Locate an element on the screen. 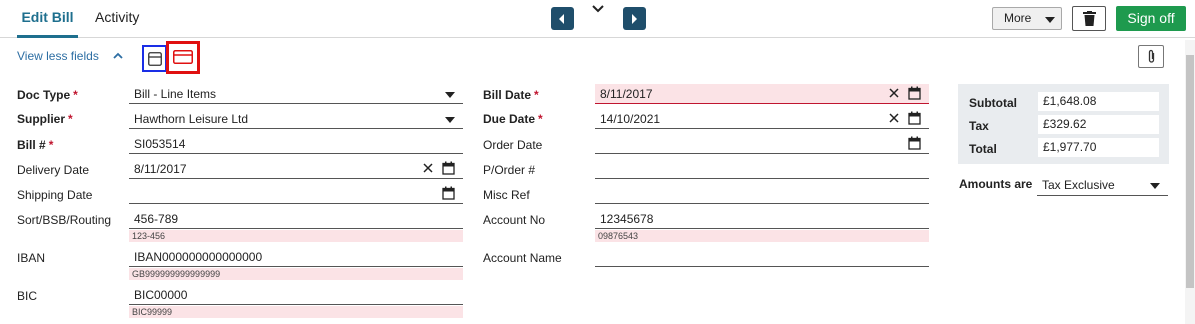 This screenshot has height=324, width=1195. more-button: More is located at coordinates (1027, 18).